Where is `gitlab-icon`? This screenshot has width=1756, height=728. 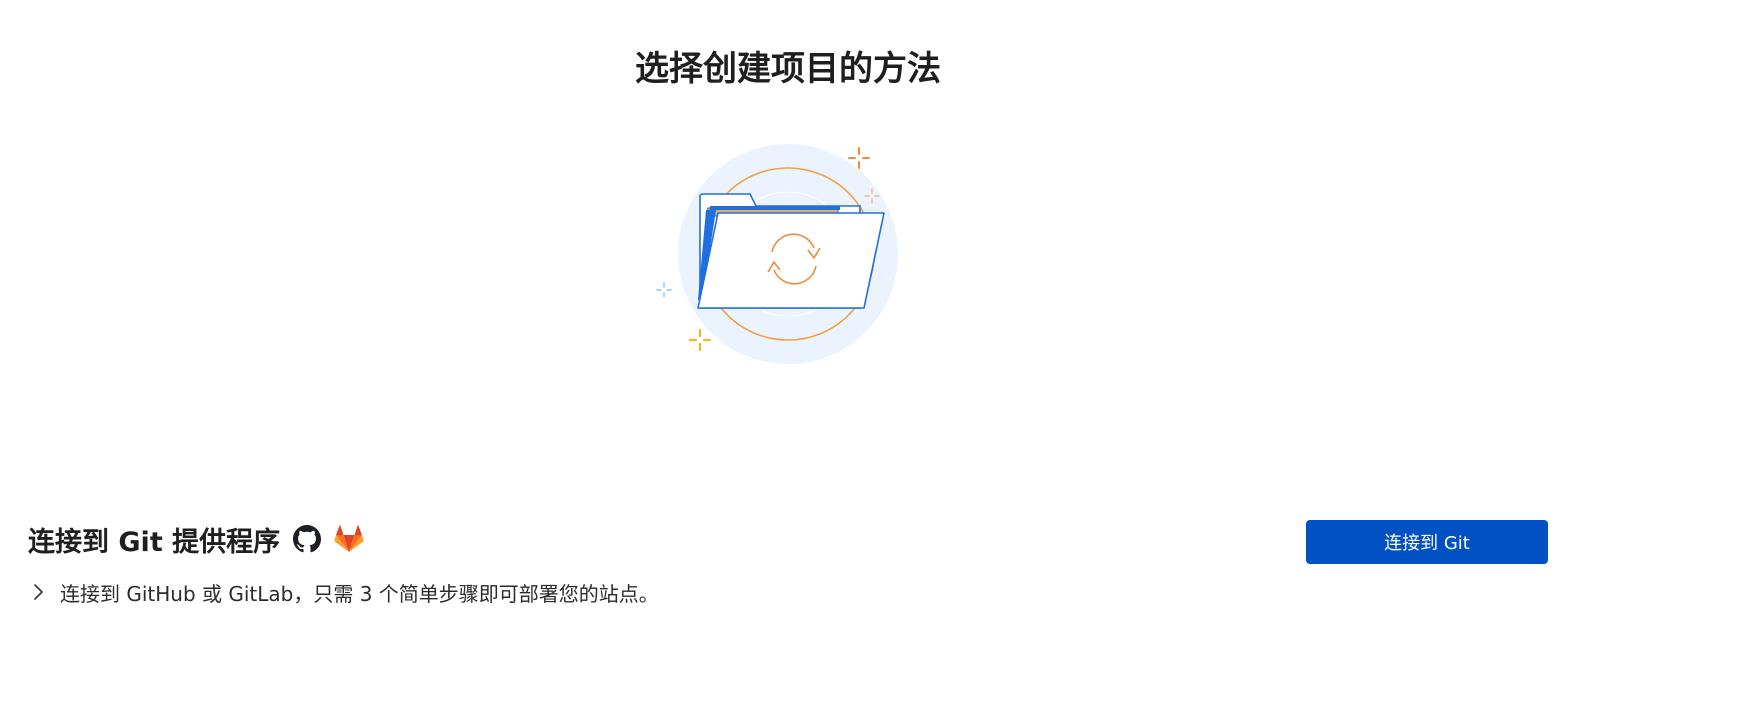
gitlab-icon is located at coordinates (349, 539).